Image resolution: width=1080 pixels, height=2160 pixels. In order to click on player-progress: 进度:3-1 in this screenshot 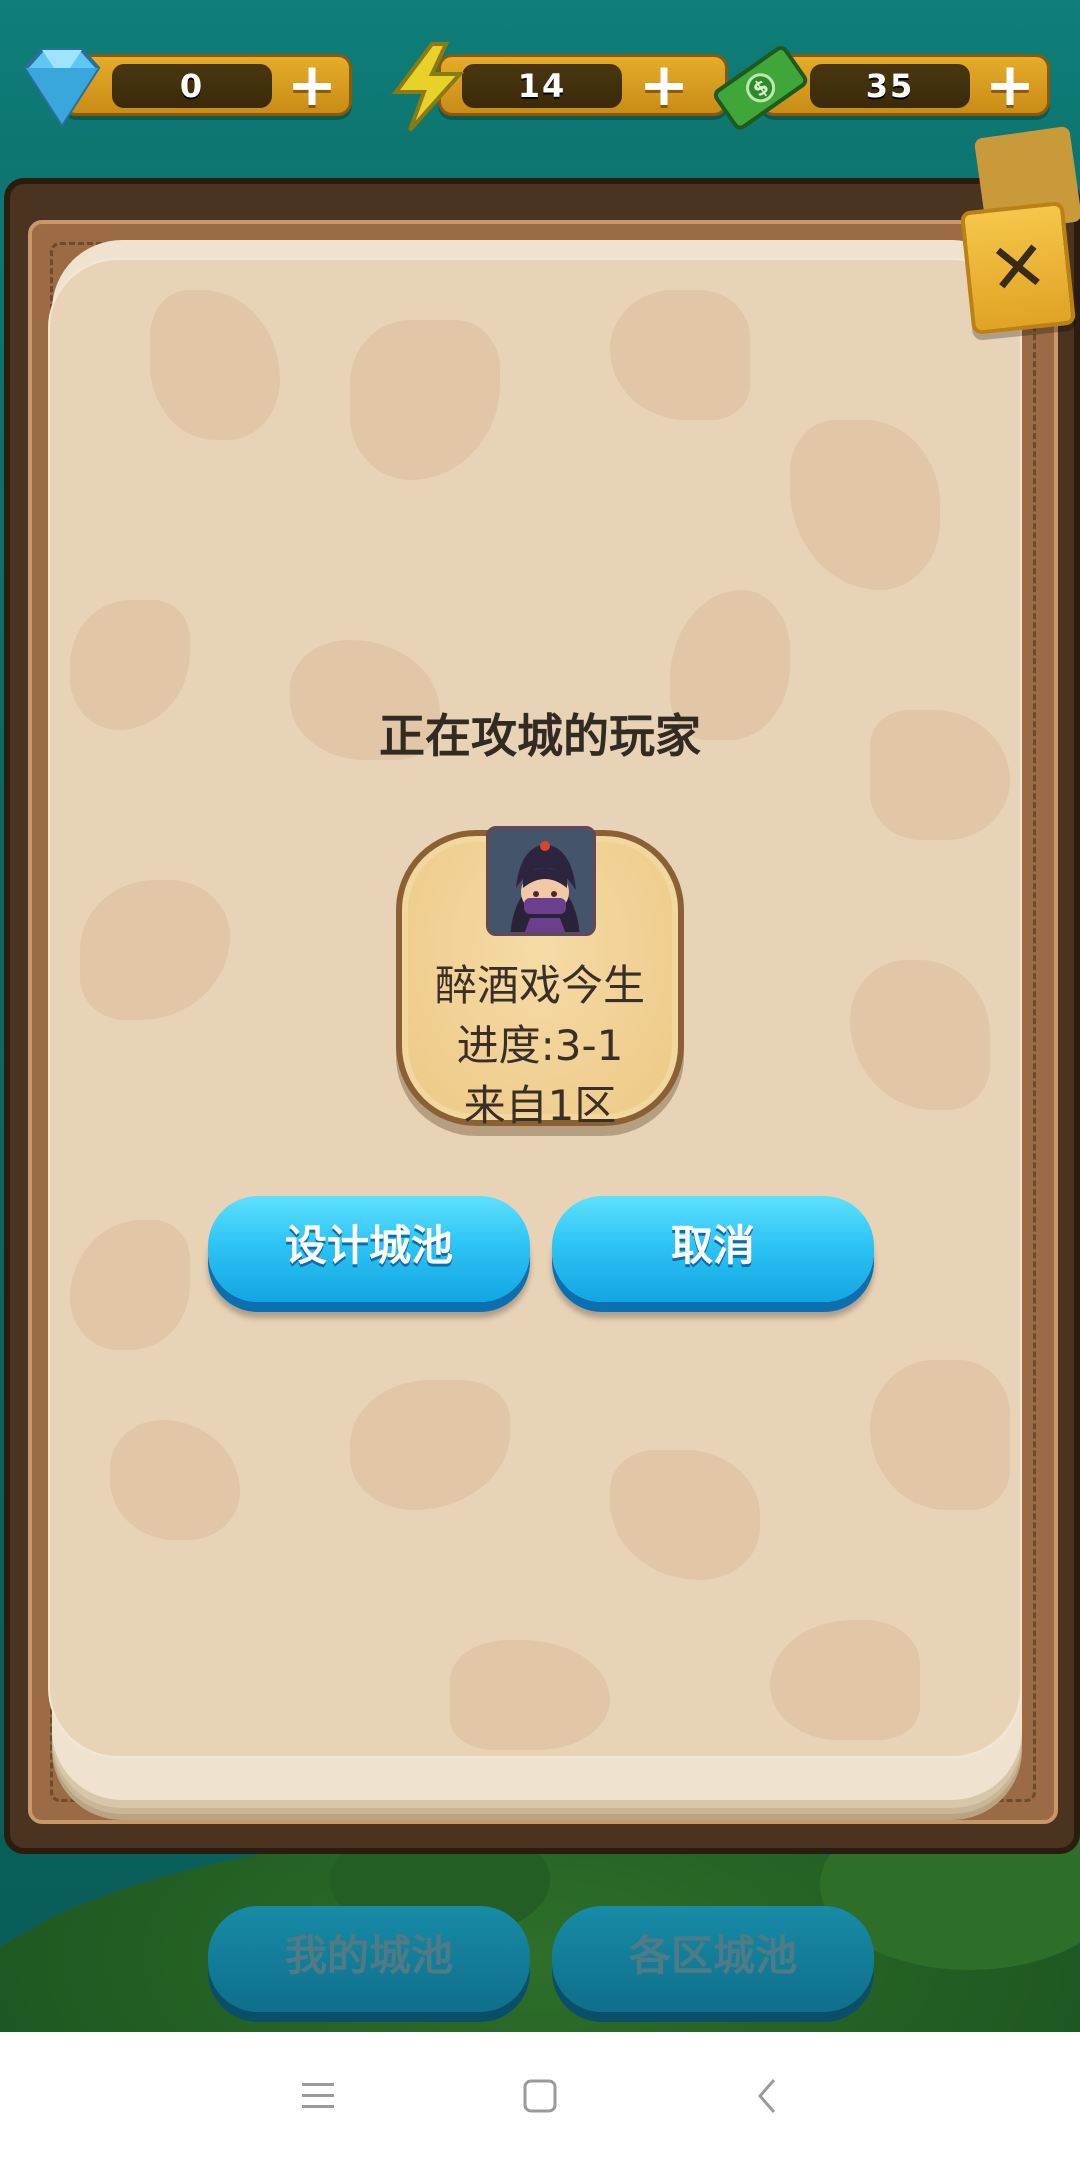, I will do `click(540, 1045)`.